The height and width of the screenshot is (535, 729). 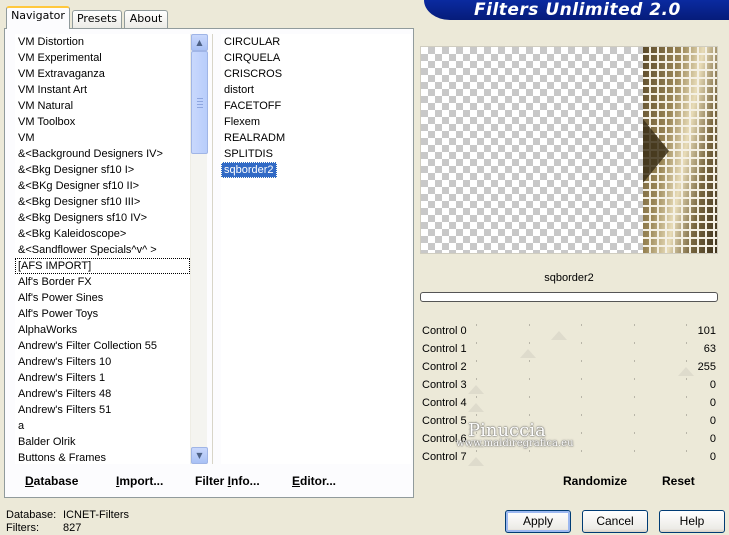 I want to click on filter-item: Flexem, so click(x=316, y=122).